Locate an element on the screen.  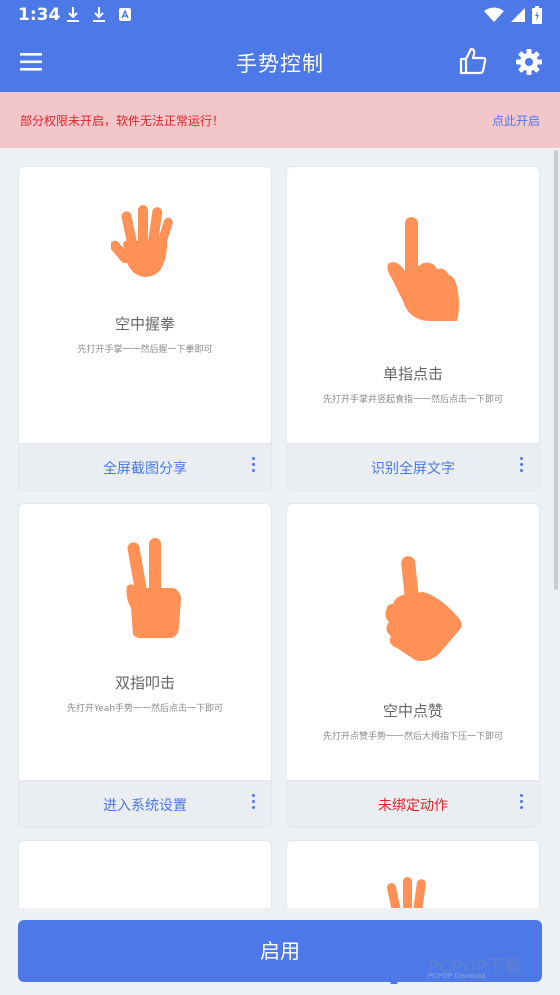
gesture-title: 空中点赞 is located at coordinates (412, 711).